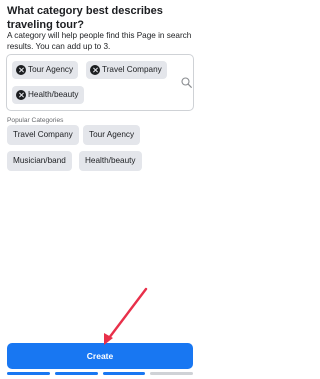  Describe the element at coordinates (132, 69) in the screenshot. I see `chip-label: Travel Company` at that location.